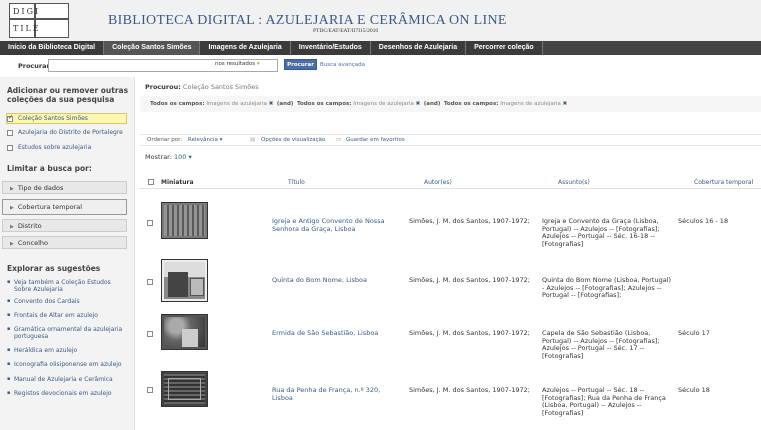 The image size is (761, 430). Describe the element at coordinates (337, 394) in the screenshot. I see `result-title: Rua da Penha de França, n.º 320, Lisboa` at that location.